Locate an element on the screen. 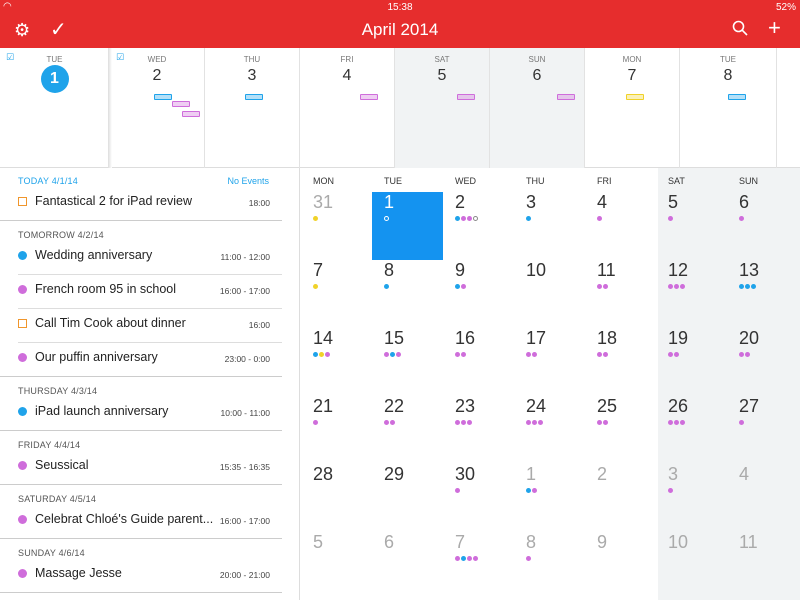  task-done-icon is located at coordinates (475, 218).